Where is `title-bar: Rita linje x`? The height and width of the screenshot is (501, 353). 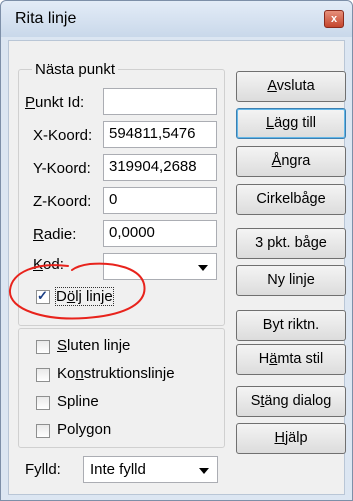 title-bar: Rita linje x is located at coordinates (176, 19).